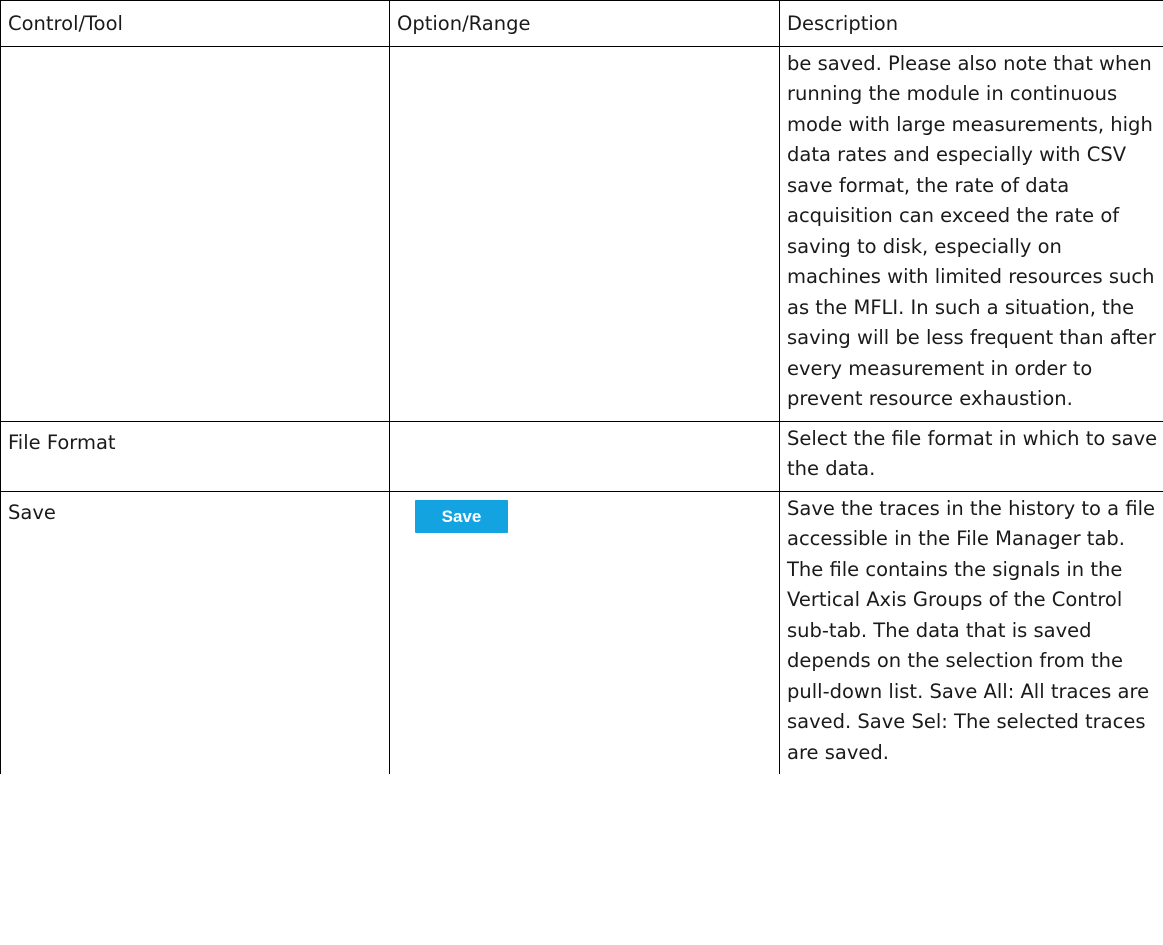 Image resolution: width=1163 pixels, height=945 pixels. I want to click on table-header: Control/Tool Option/Range Description, so click(581, 23).